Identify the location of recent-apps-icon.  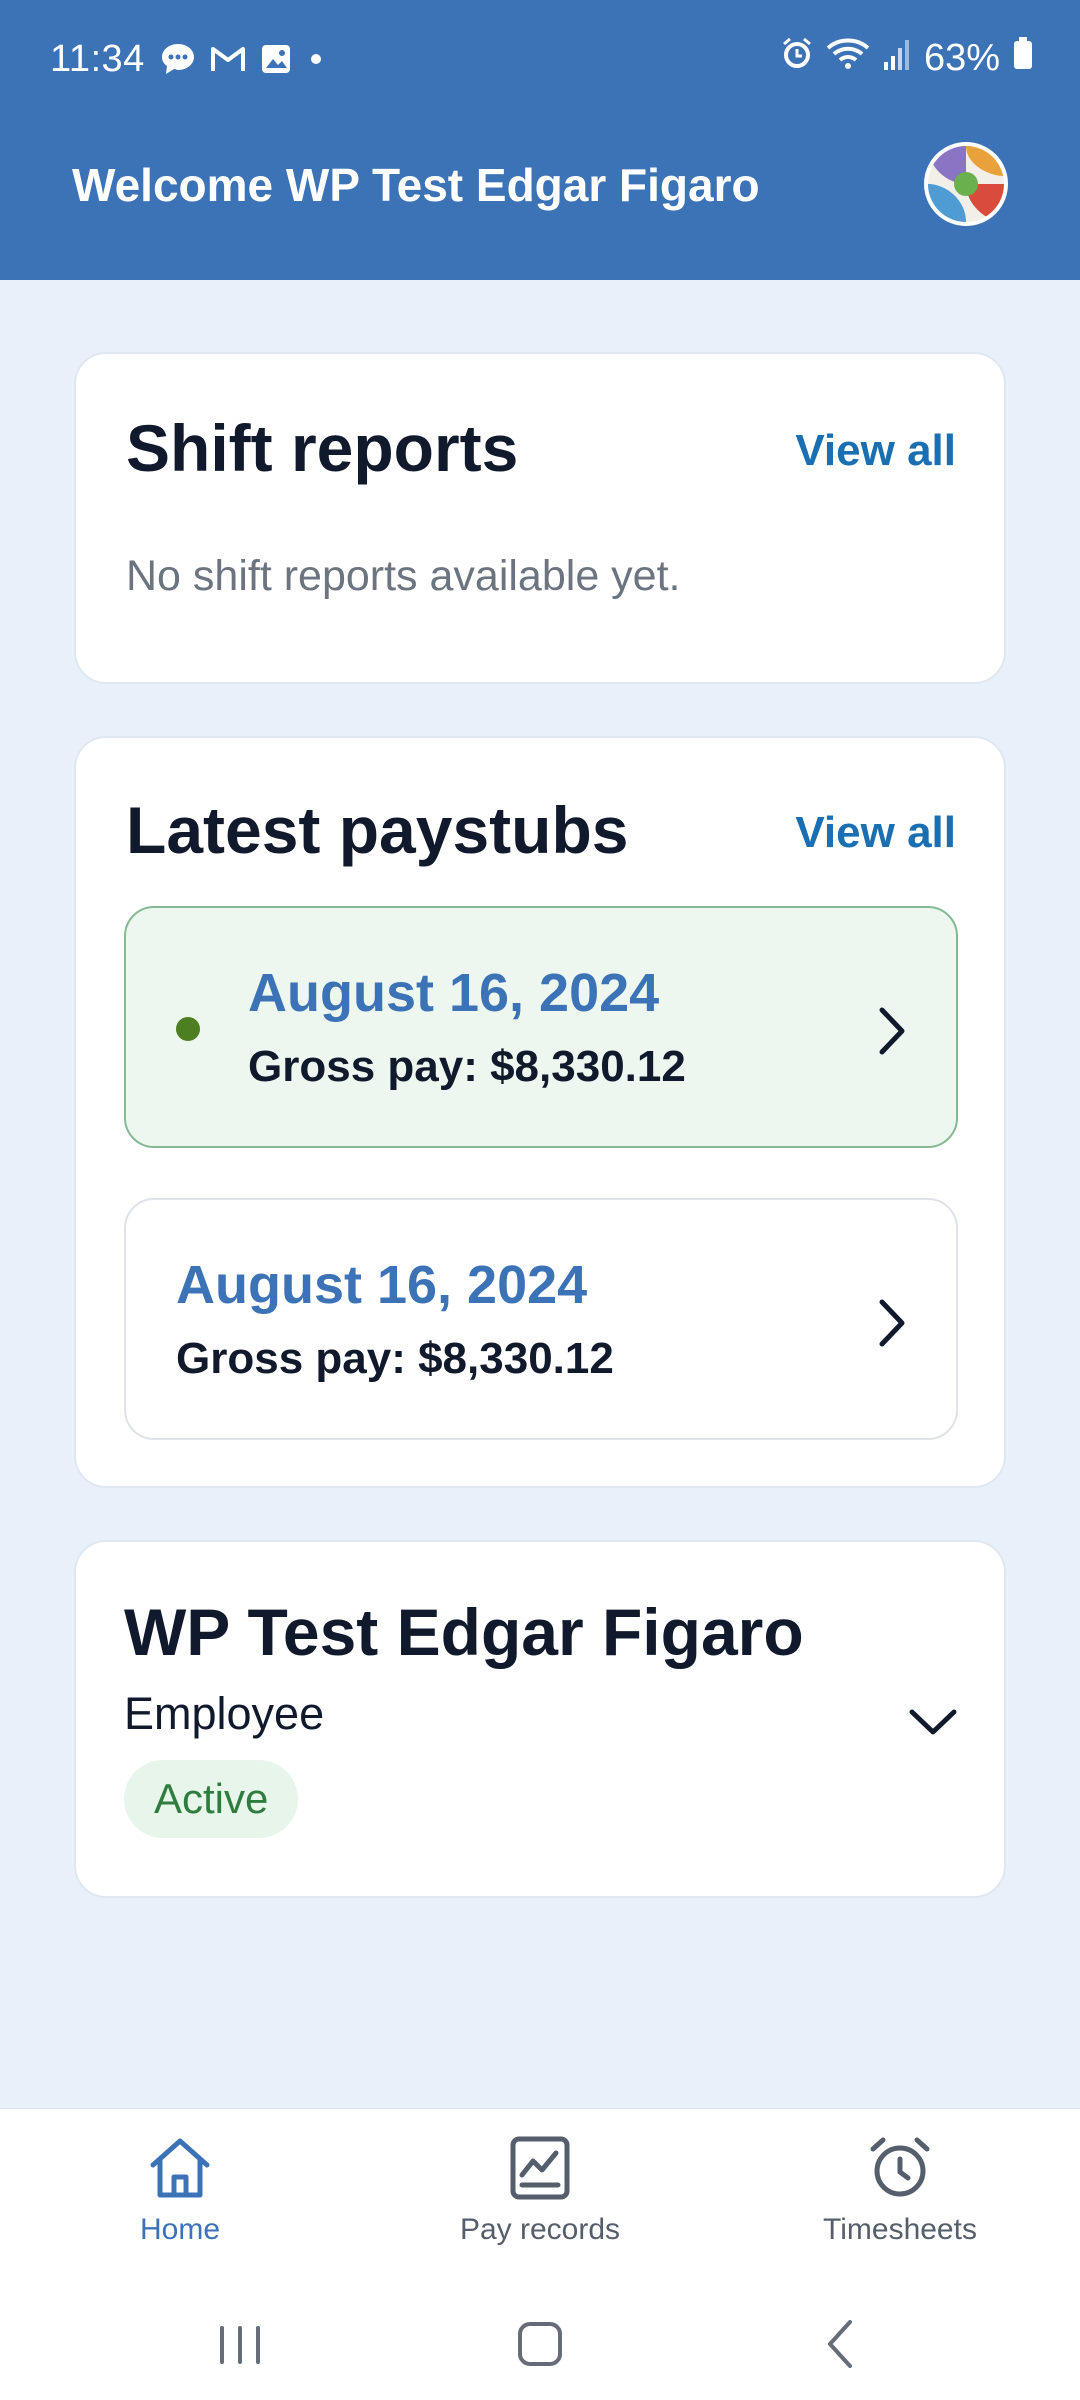
(240, 2345).